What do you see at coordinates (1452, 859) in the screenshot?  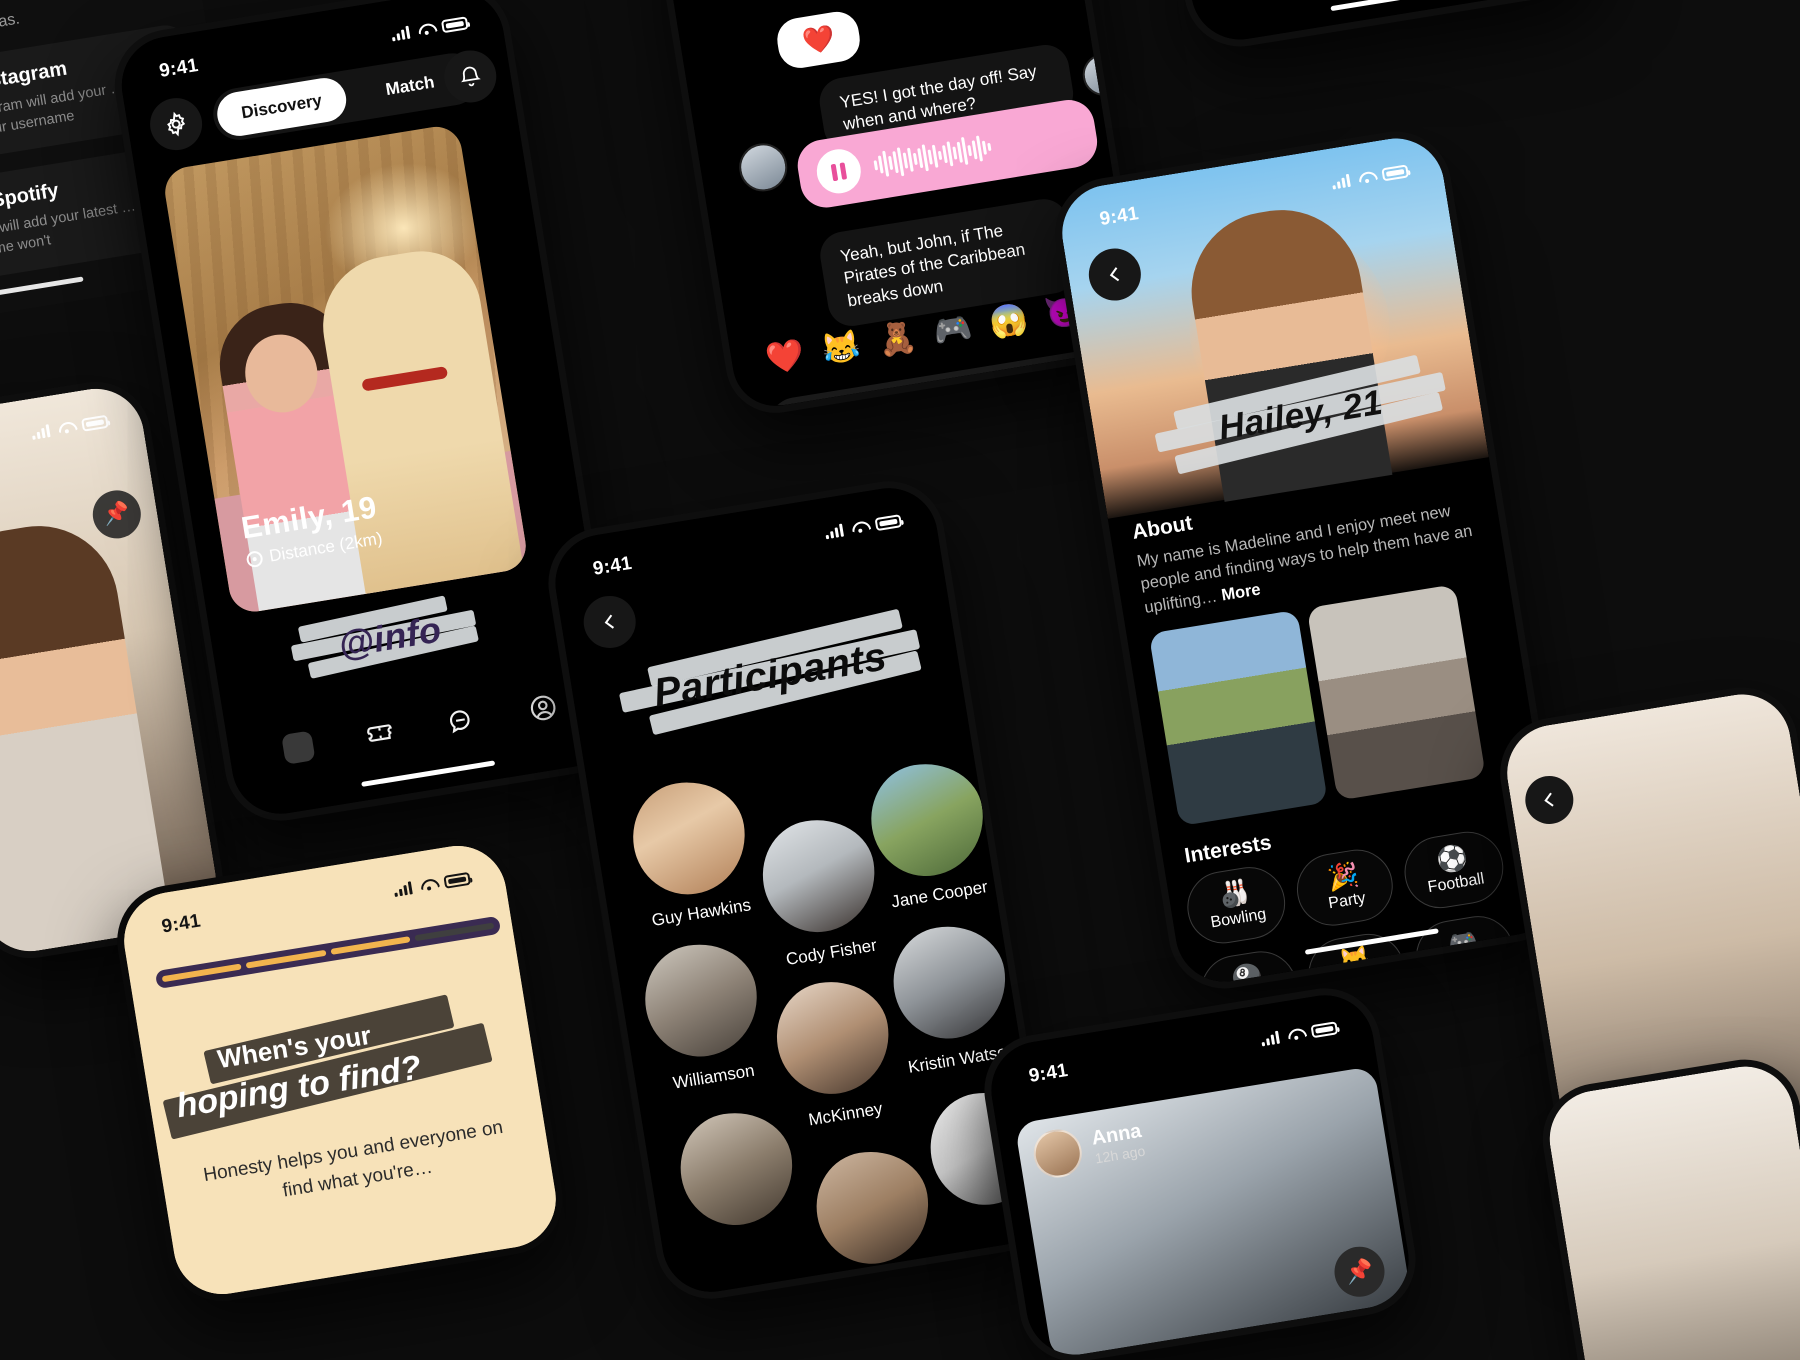 I see `football-icon: ⚽` at bounding box center [1452, 859].